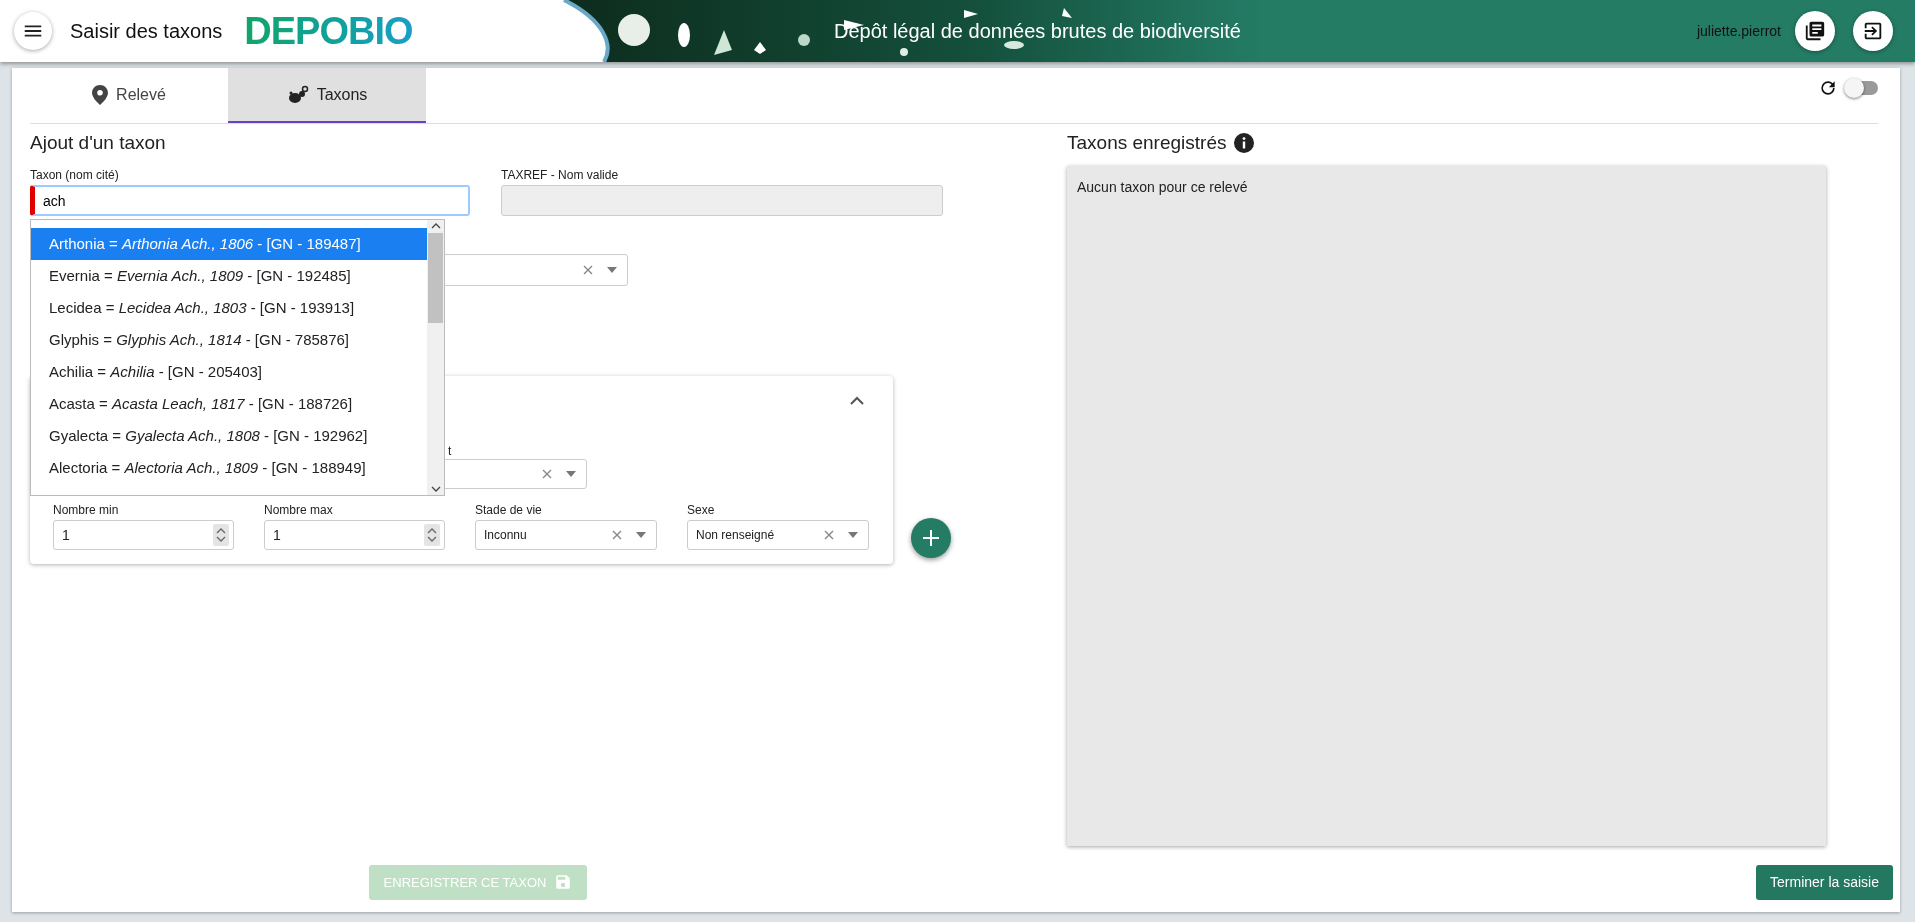 The width and height of the screenshot is (1915, 922). What do you see at coordinates (566, 535) in the screenshot?
I see `select-field: Inconnu` at bounding box center [566, 535].